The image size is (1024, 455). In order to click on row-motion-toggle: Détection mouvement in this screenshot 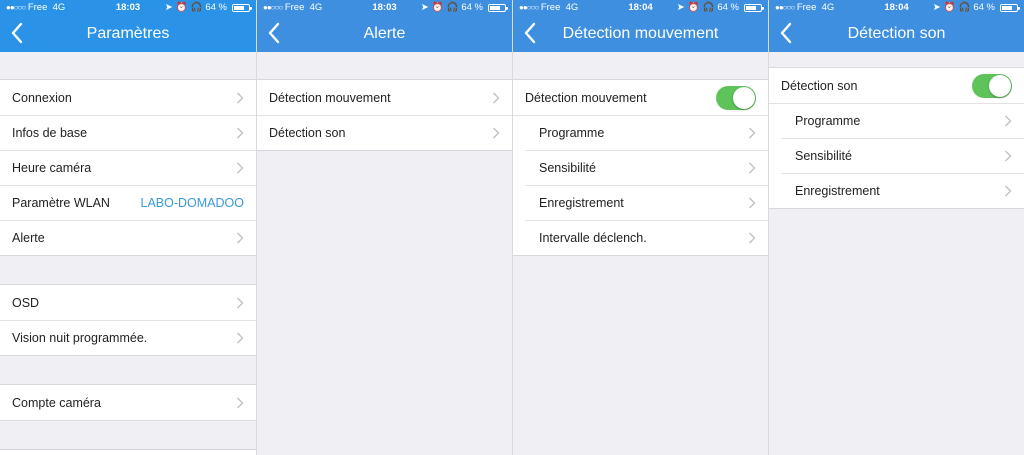, I will do `click(640, 97)`.